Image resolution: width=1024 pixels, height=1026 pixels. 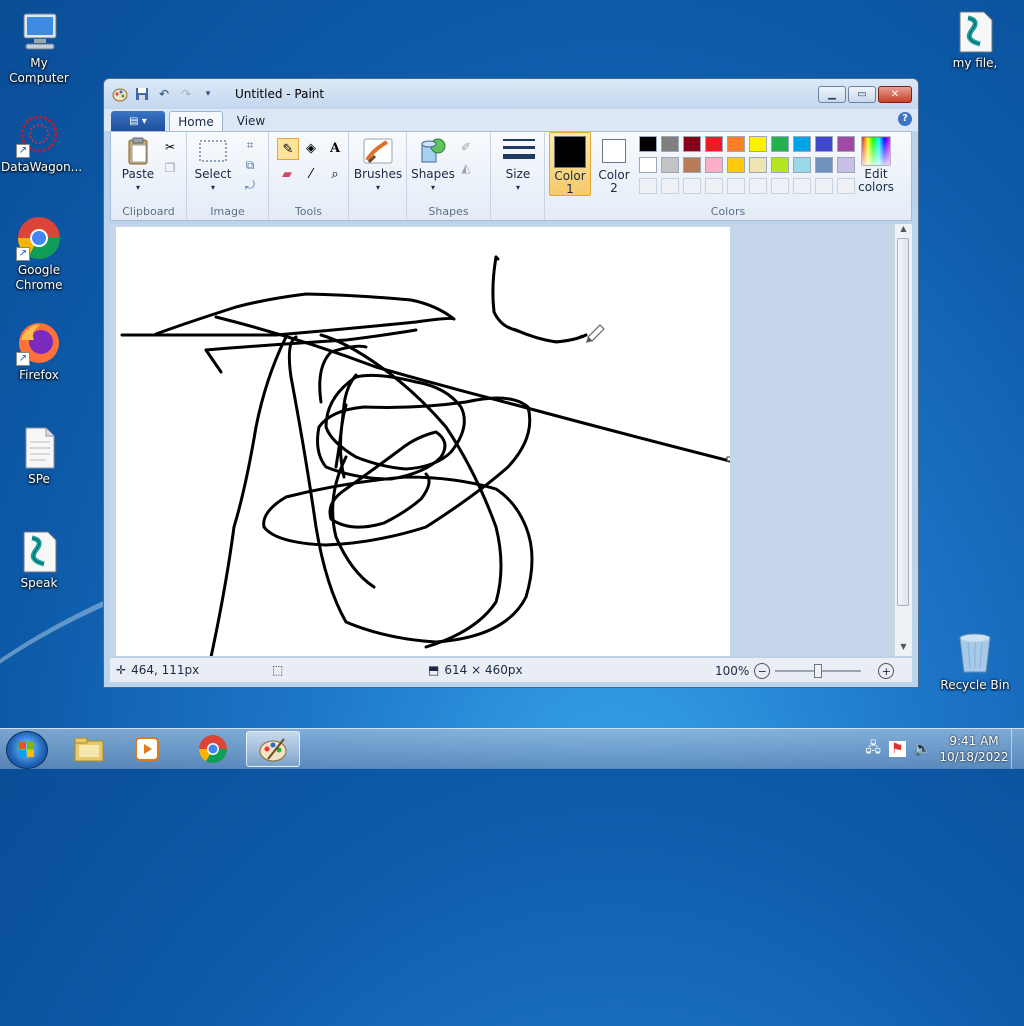 What do you see at coordinates (196, 121) in the screenshot?
I see `tab-home: Home` at bounding box center [196, 121].